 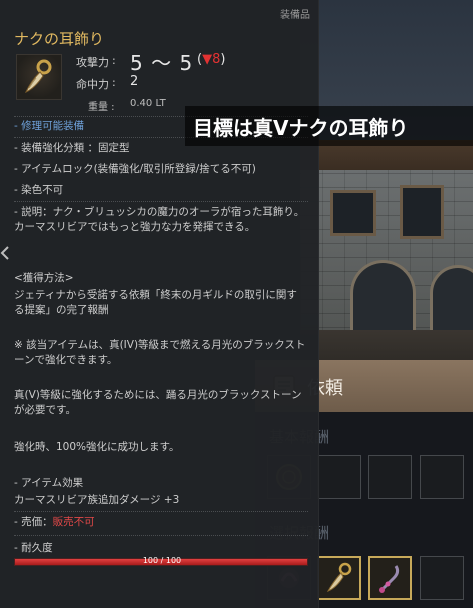 What do you see at coordinates (59, 39) in the screenshot?
I see `item-title: ナクの耳飾り` at bounding box center [59, 39].